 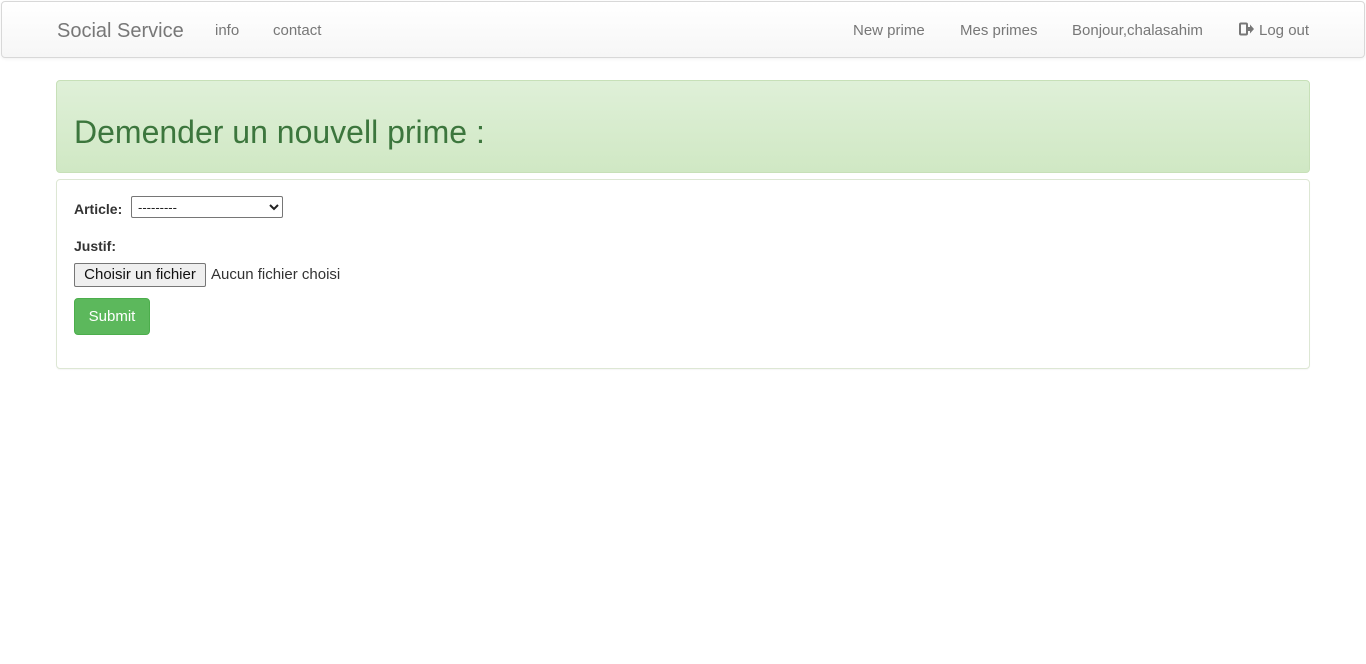 I want to click on file-status-text: Aucun fichier choisi, so click(x=276, y=274).